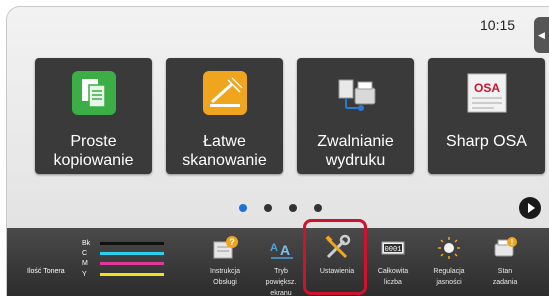 The height and width of the screenshot is (296, 549). I want to click on button-label: Całkowita liczba, so click(393, 277).